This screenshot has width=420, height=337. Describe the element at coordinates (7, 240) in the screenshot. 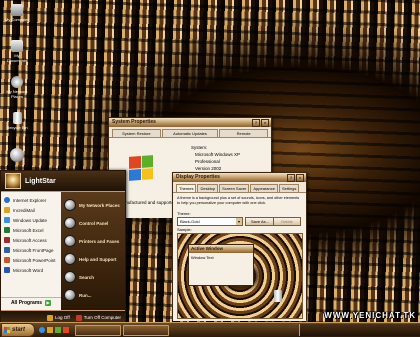

I see `access-icon` at that location.